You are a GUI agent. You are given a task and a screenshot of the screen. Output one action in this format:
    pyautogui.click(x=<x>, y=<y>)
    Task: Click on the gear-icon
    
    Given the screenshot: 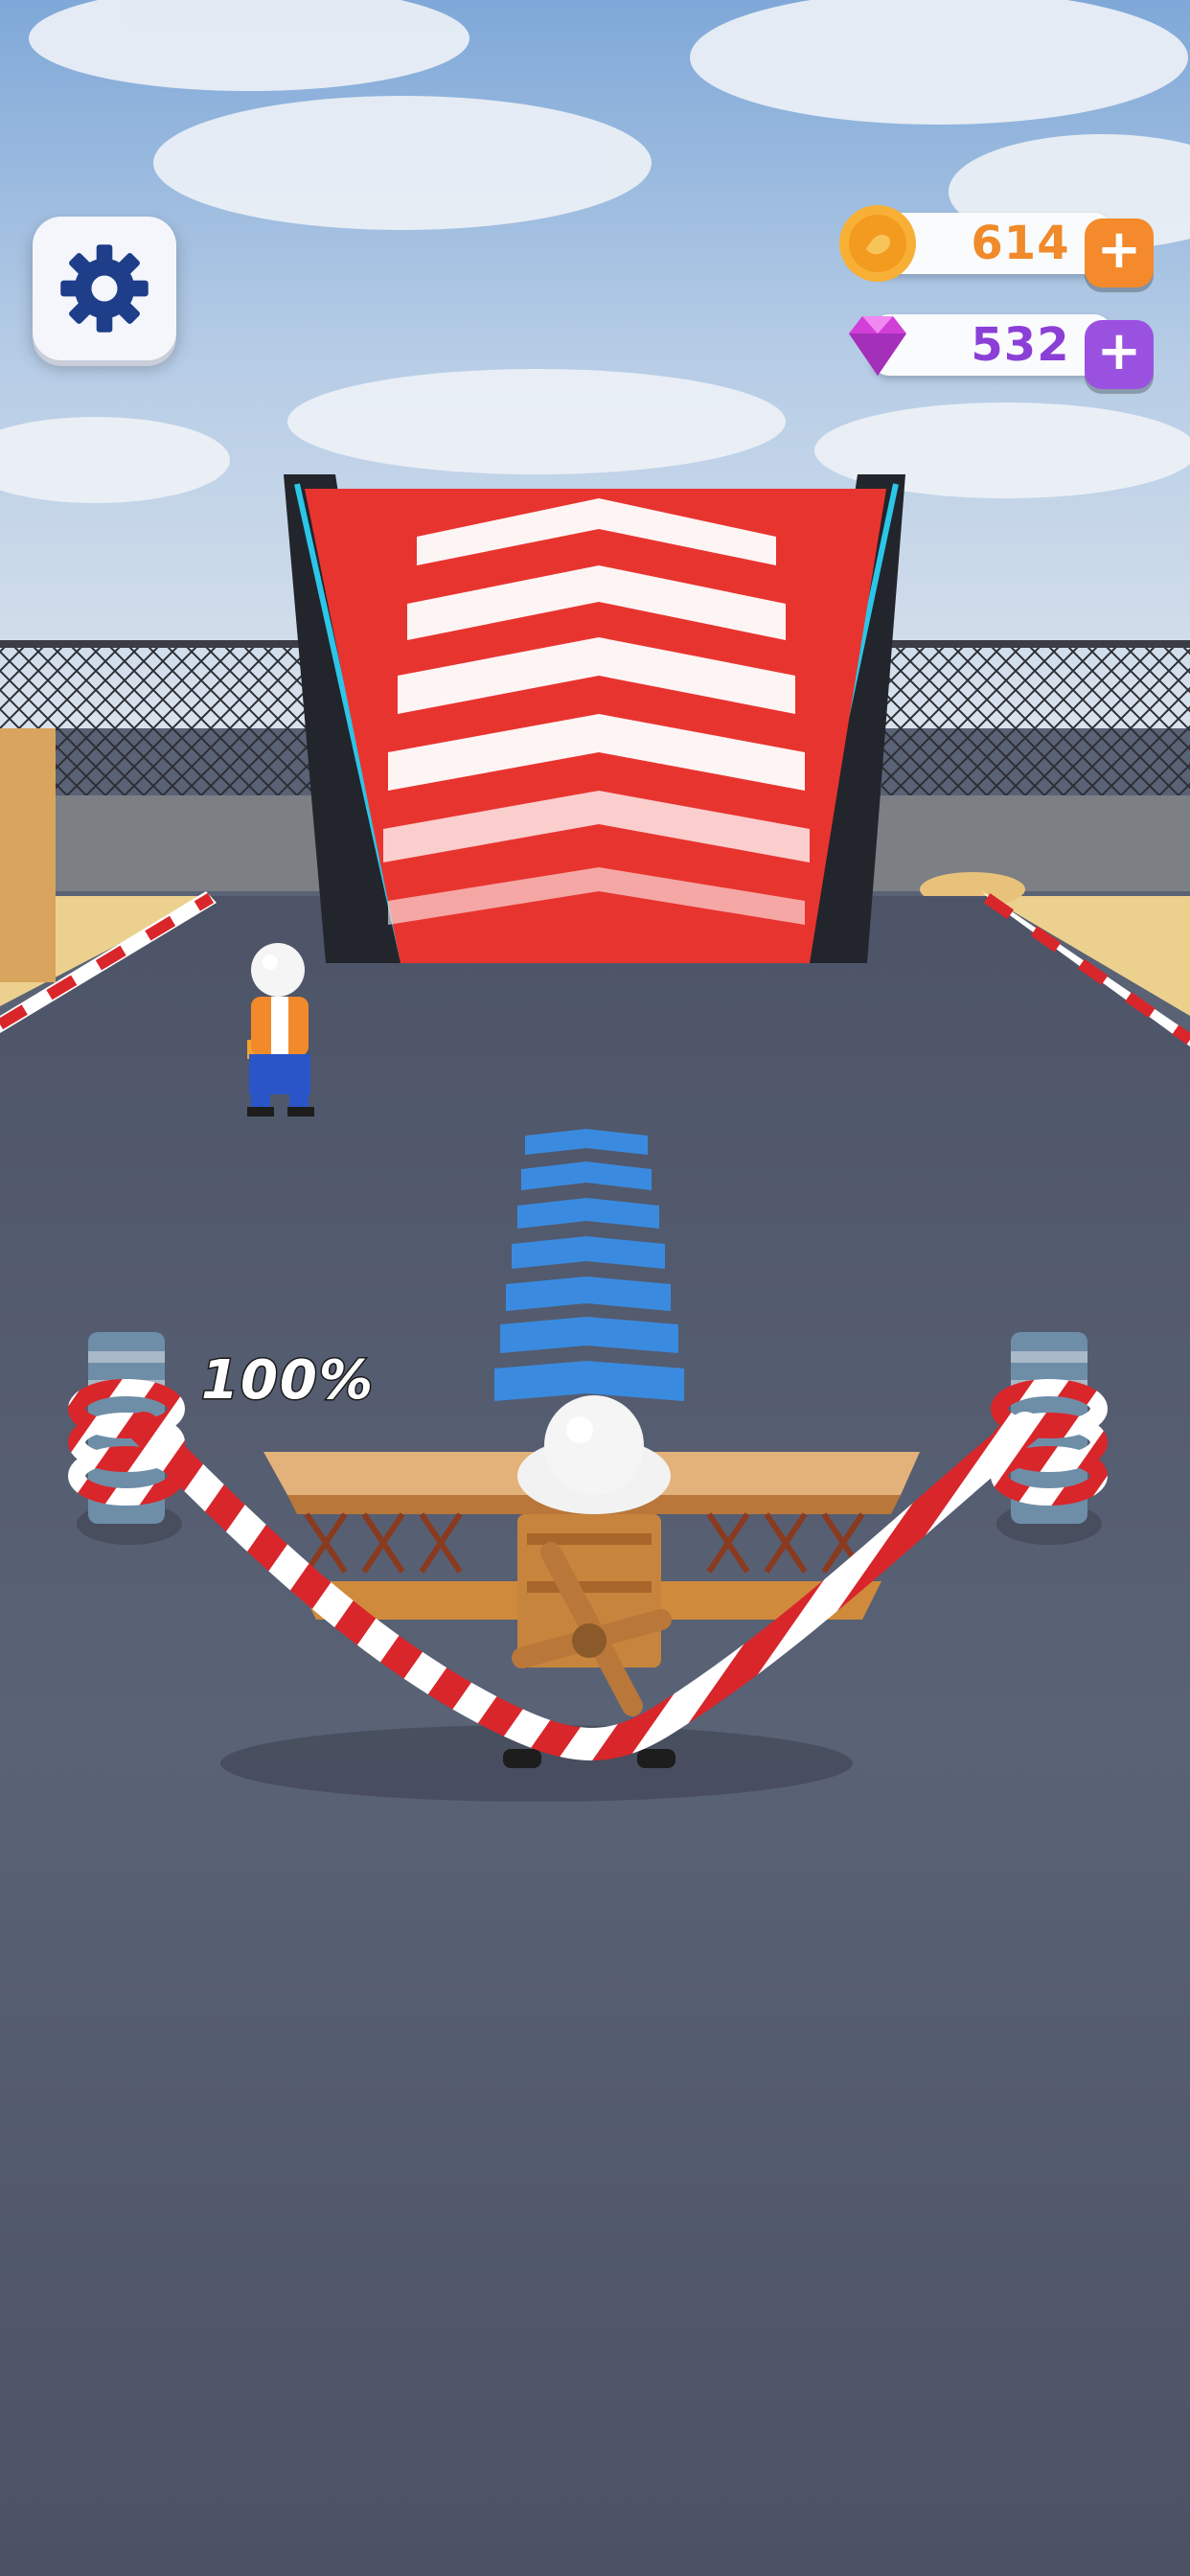 What is the action you would take?
    pyautogui.click(x=105, y=288)
    